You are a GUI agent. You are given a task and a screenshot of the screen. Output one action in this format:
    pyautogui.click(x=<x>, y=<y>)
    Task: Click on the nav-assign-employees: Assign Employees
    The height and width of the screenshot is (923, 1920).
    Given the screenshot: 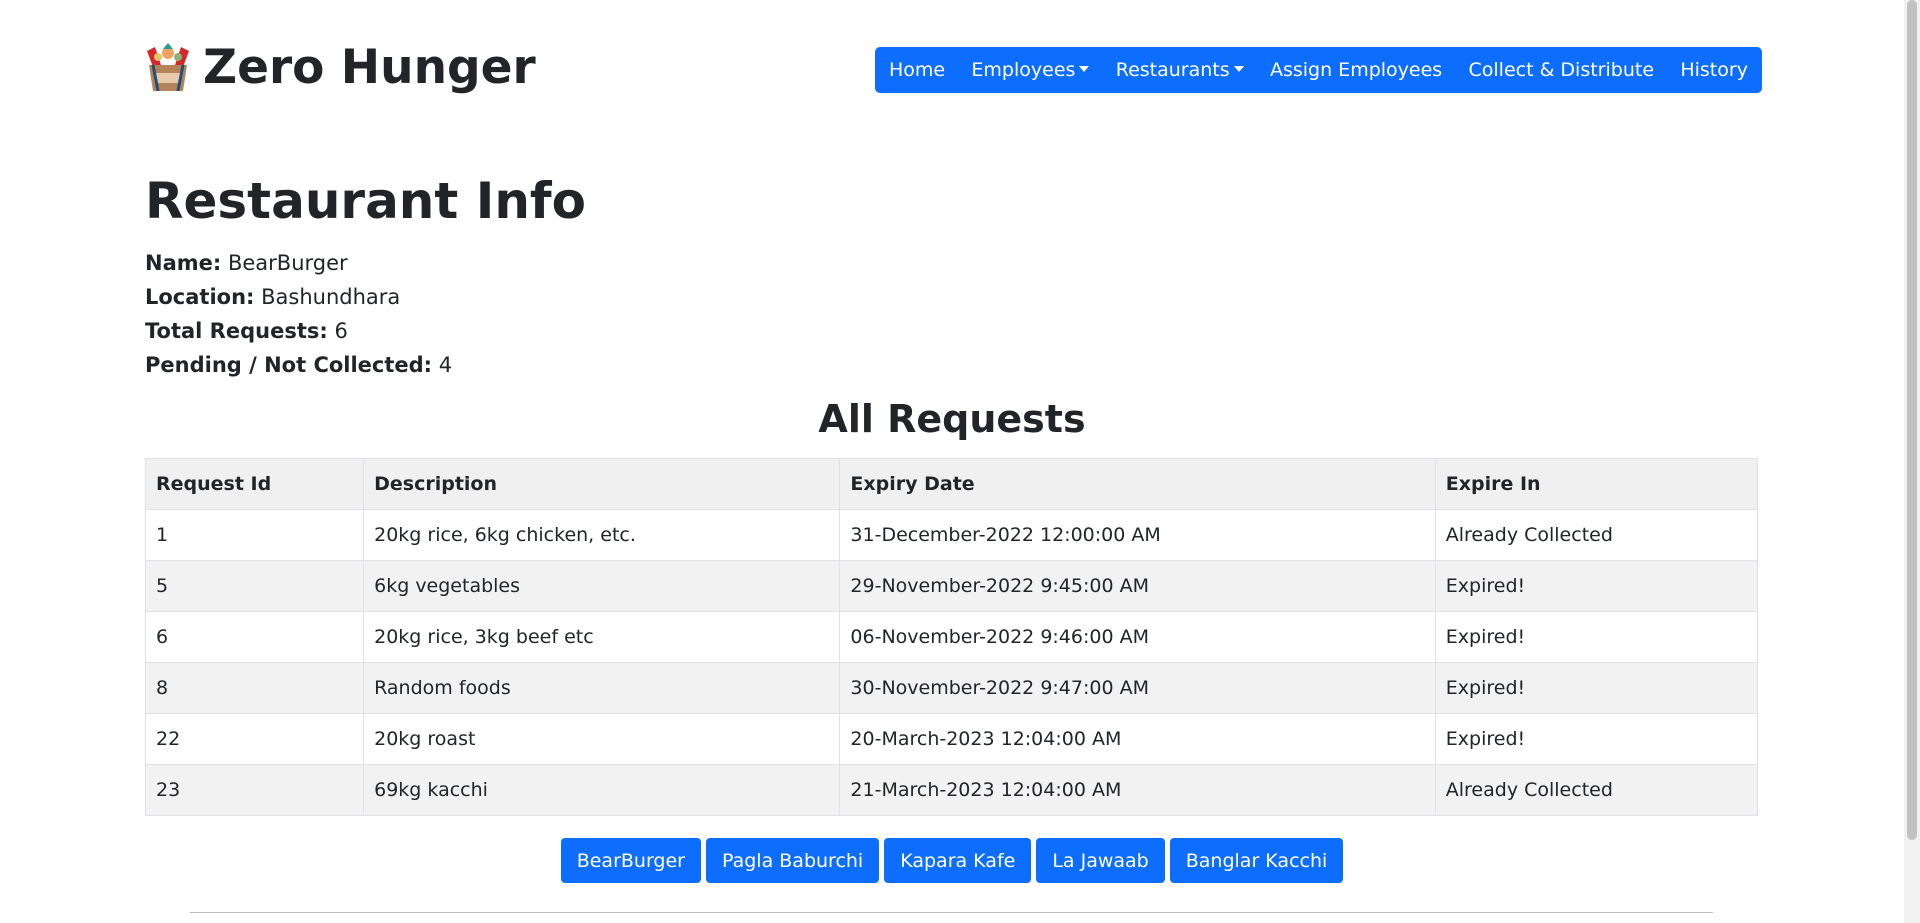 What is the action you would take?
    pyautogui.click(x=1356, y=70)
    